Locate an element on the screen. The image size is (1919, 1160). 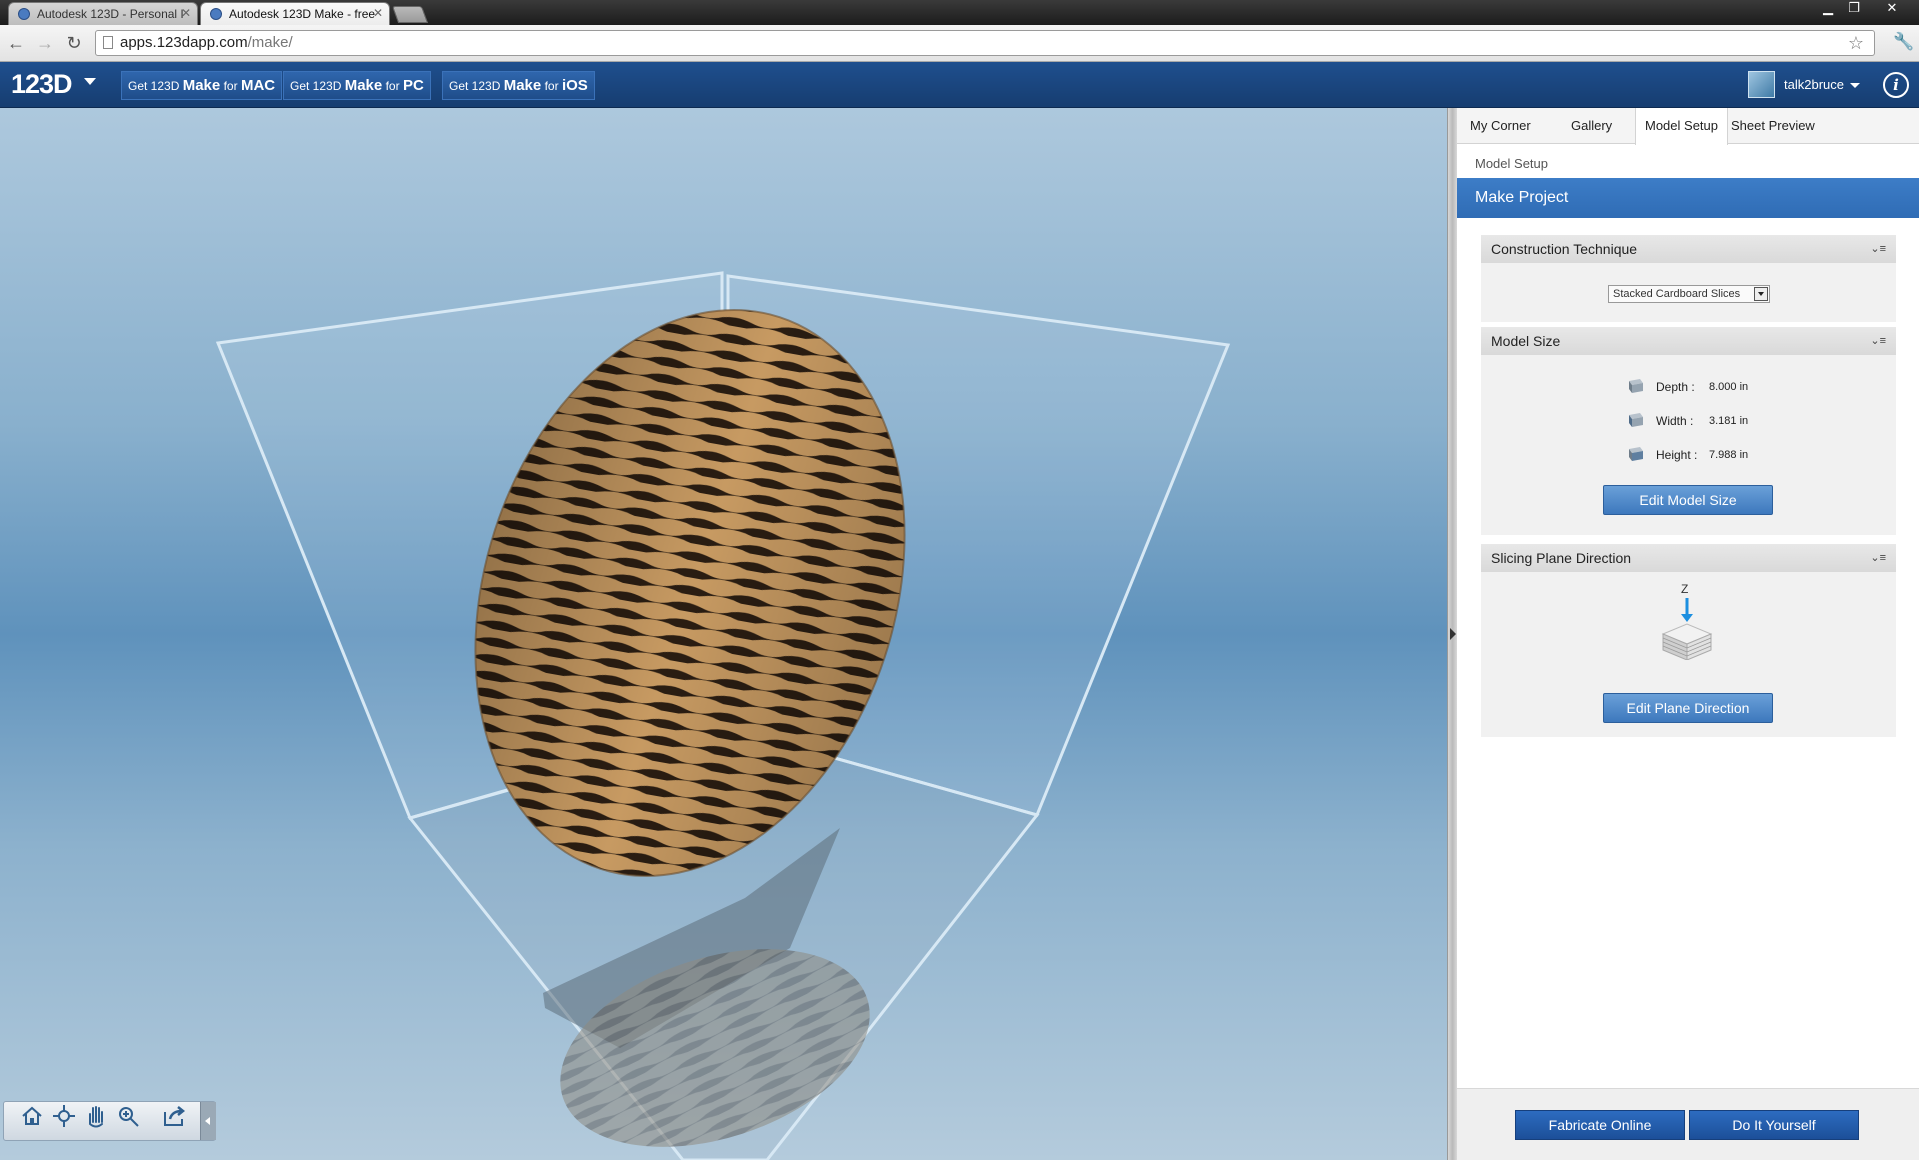
dropdown-arrow-icon is located at coordinates (1761, 294).